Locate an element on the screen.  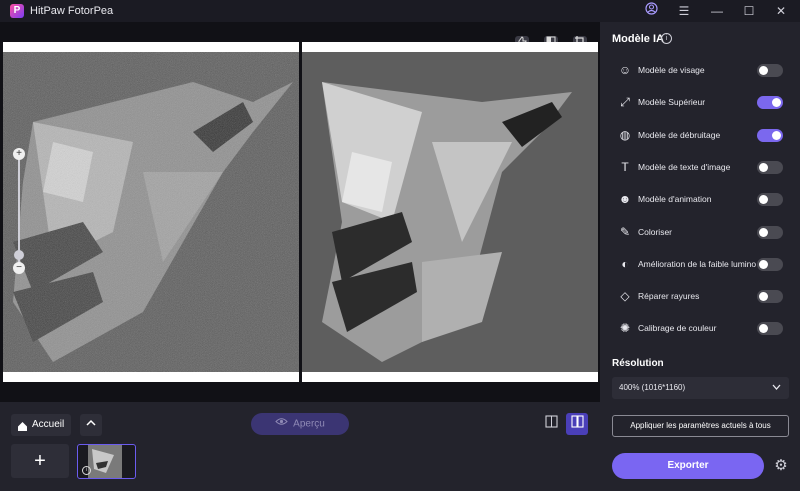
home-icon is located at coordinates (22, 430).